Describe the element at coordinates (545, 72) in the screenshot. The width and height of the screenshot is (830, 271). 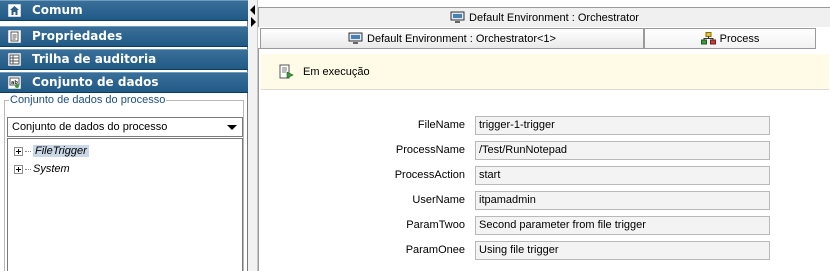
I see `status-bar: Em execução` at that location.